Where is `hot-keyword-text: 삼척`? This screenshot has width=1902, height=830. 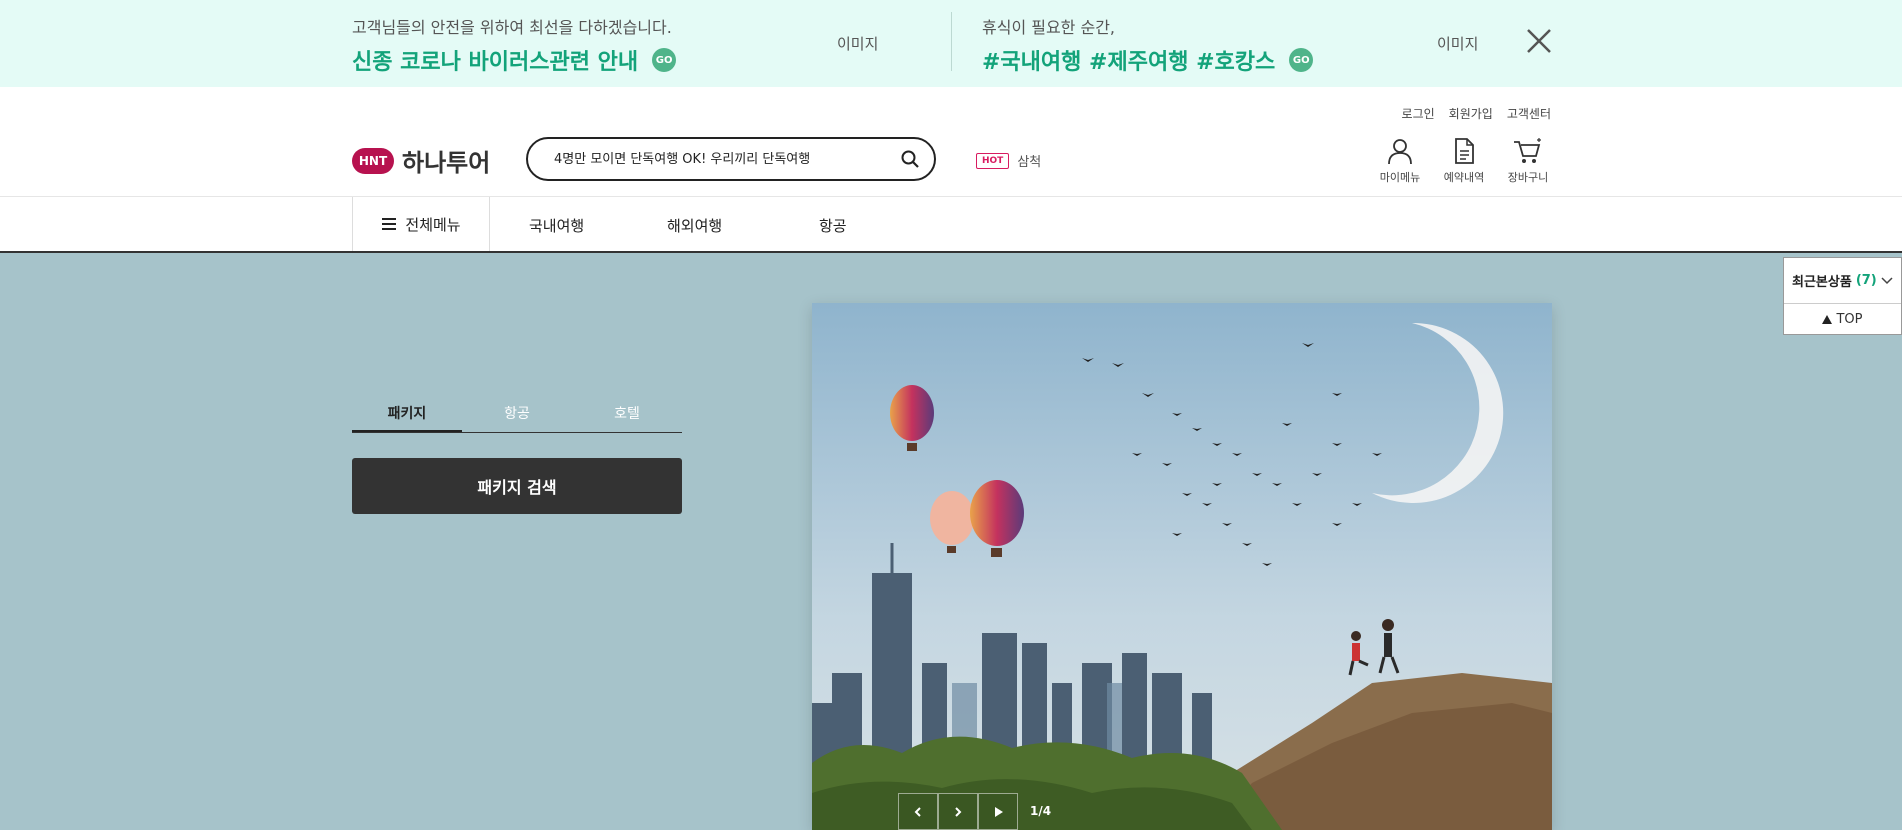 hot-keyword-text: 삼척 is located at coordinates (1029, 162).